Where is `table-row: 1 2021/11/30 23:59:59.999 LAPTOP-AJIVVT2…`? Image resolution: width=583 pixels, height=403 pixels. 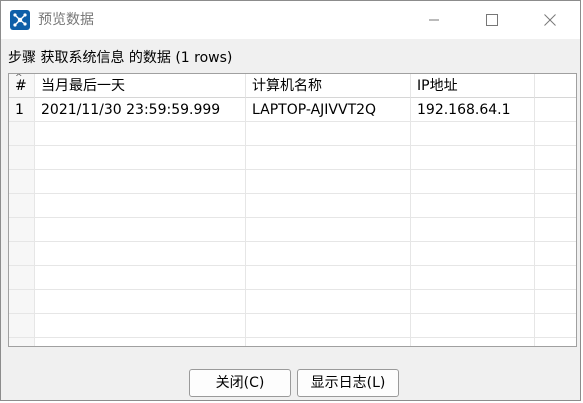 table-row: 1 2021/11/30 23:59:59.999 LAPTOP-AJIVVT2… is located at coordinates (292, 110).